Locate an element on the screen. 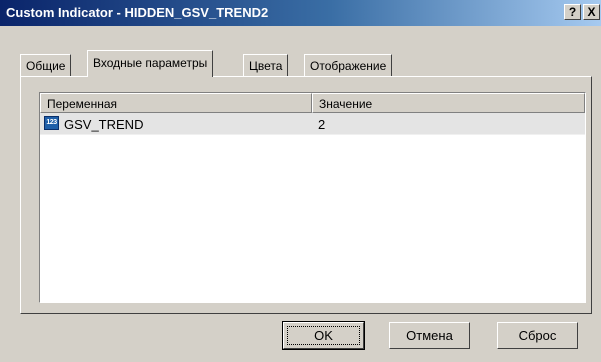 The width and height of the screenshot is (601, 362). param-name: GSV_TREND is located at coordinates (103, 124).